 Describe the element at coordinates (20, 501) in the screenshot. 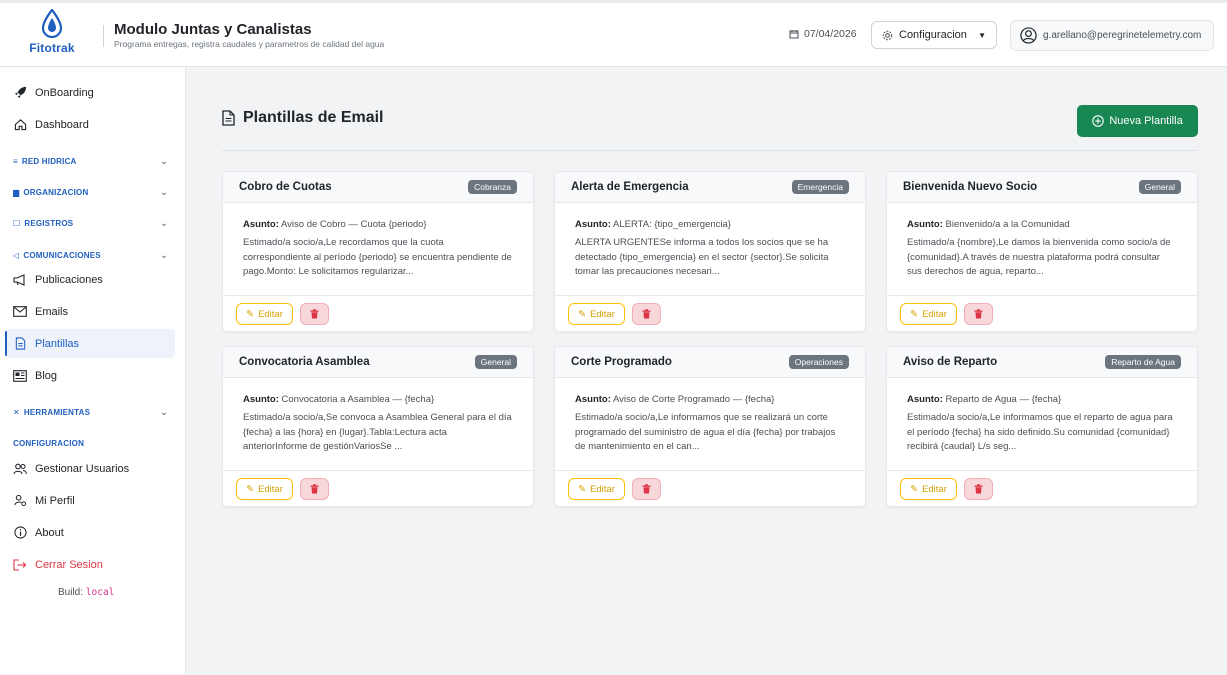

I see `user-gear-icon` at that location.